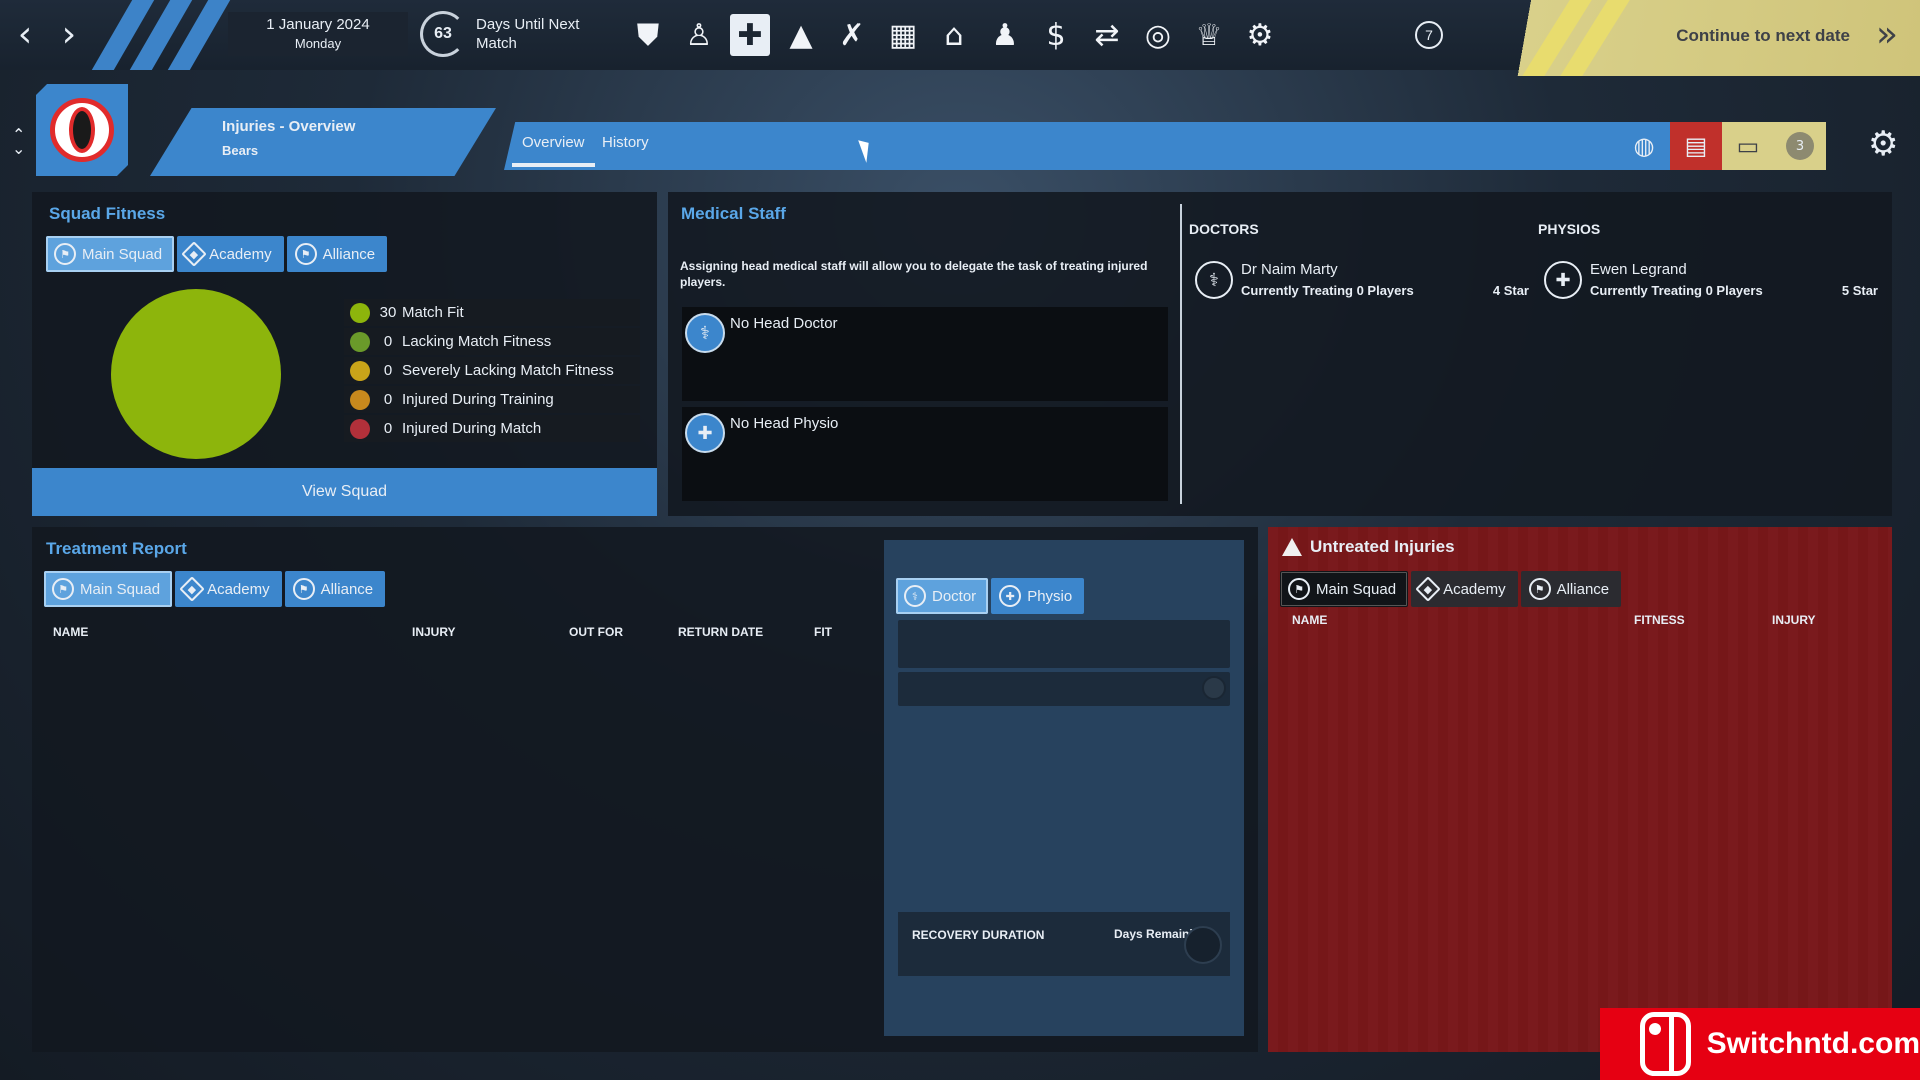 This screenshot has width=1920, height=1080. Describe the element at coordinates (1056, 35) in the screenshot. I see `finance-icon: $` at that location.